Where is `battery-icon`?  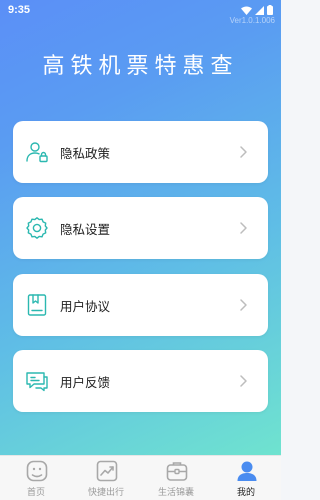
battery-icon is located at coordinates (270, 10).